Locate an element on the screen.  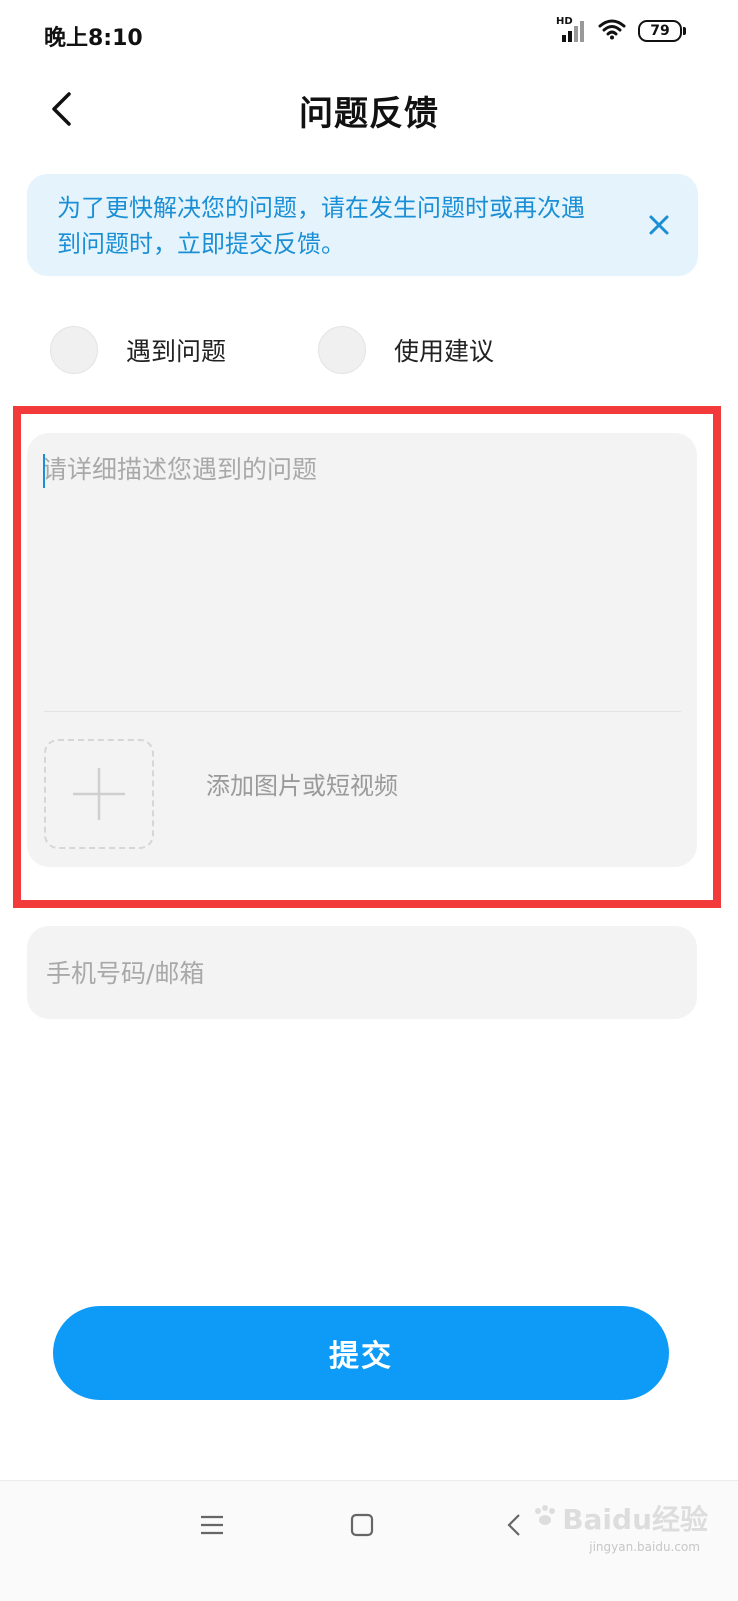
battery-level: 79 is located at coordinates (660, 31).